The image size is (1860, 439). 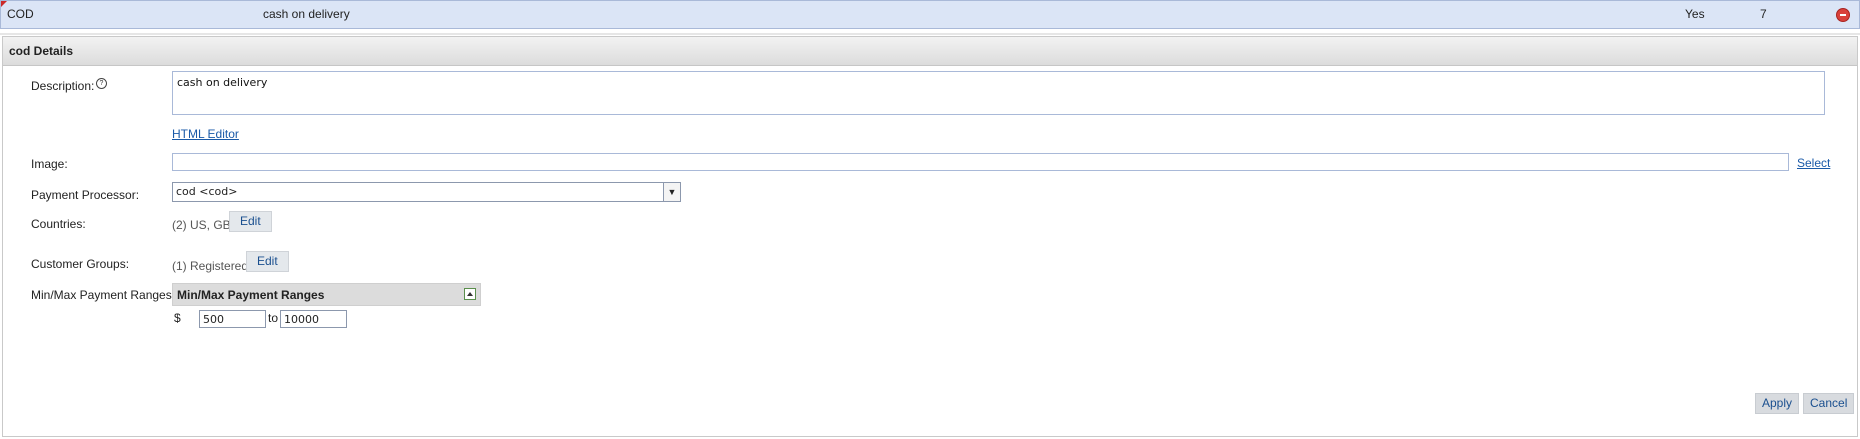 What do you see at coordinates (313, 319) in the screenshot?
I see `max-range-input: 10000` at bounding box center [313, 319].